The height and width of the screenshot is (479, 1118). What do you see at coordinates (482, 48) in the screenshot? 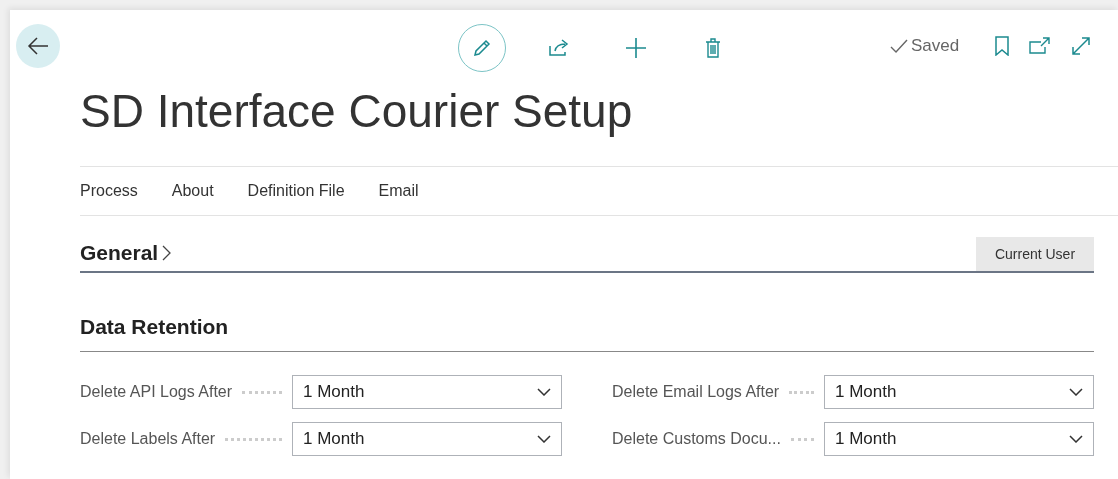
I see `pencil-icon` at bounding box center [482, 48].